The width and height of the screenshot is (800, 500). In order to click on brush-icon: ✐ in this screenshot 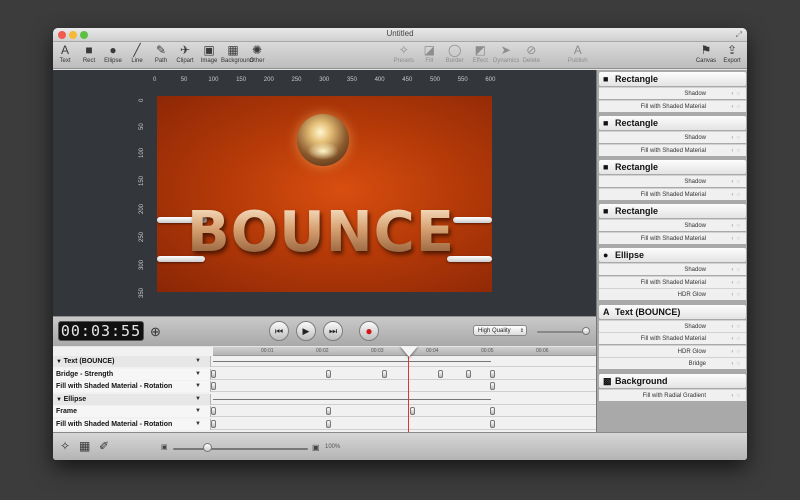, I will do `click(104, 446)`.